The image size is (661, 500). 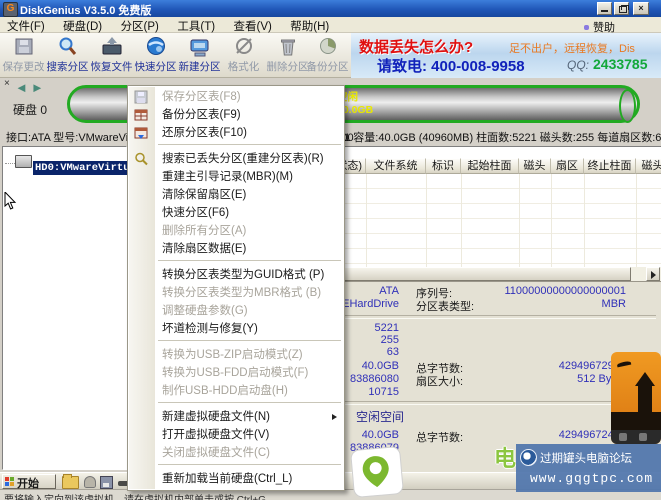 I want to click on watermark-url: www.gqgtpc.com, so click(x=592, y=478).